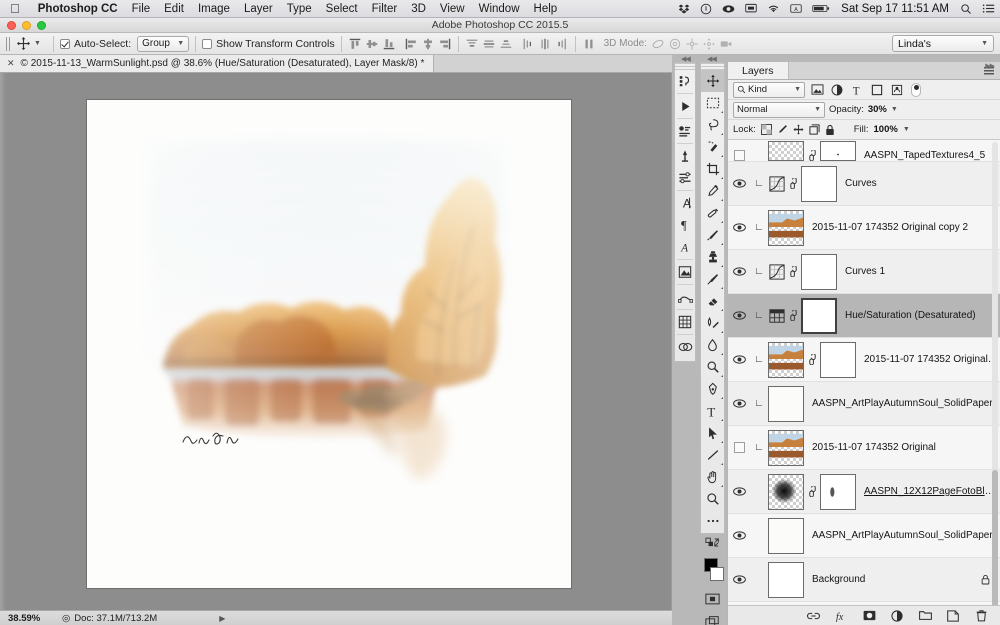 Image resolution: width=1000 pixels, height=625 pixels. Describe the element at coordinates (712, 147) in the screenshot. I see `quick-selection-icon` at that location.